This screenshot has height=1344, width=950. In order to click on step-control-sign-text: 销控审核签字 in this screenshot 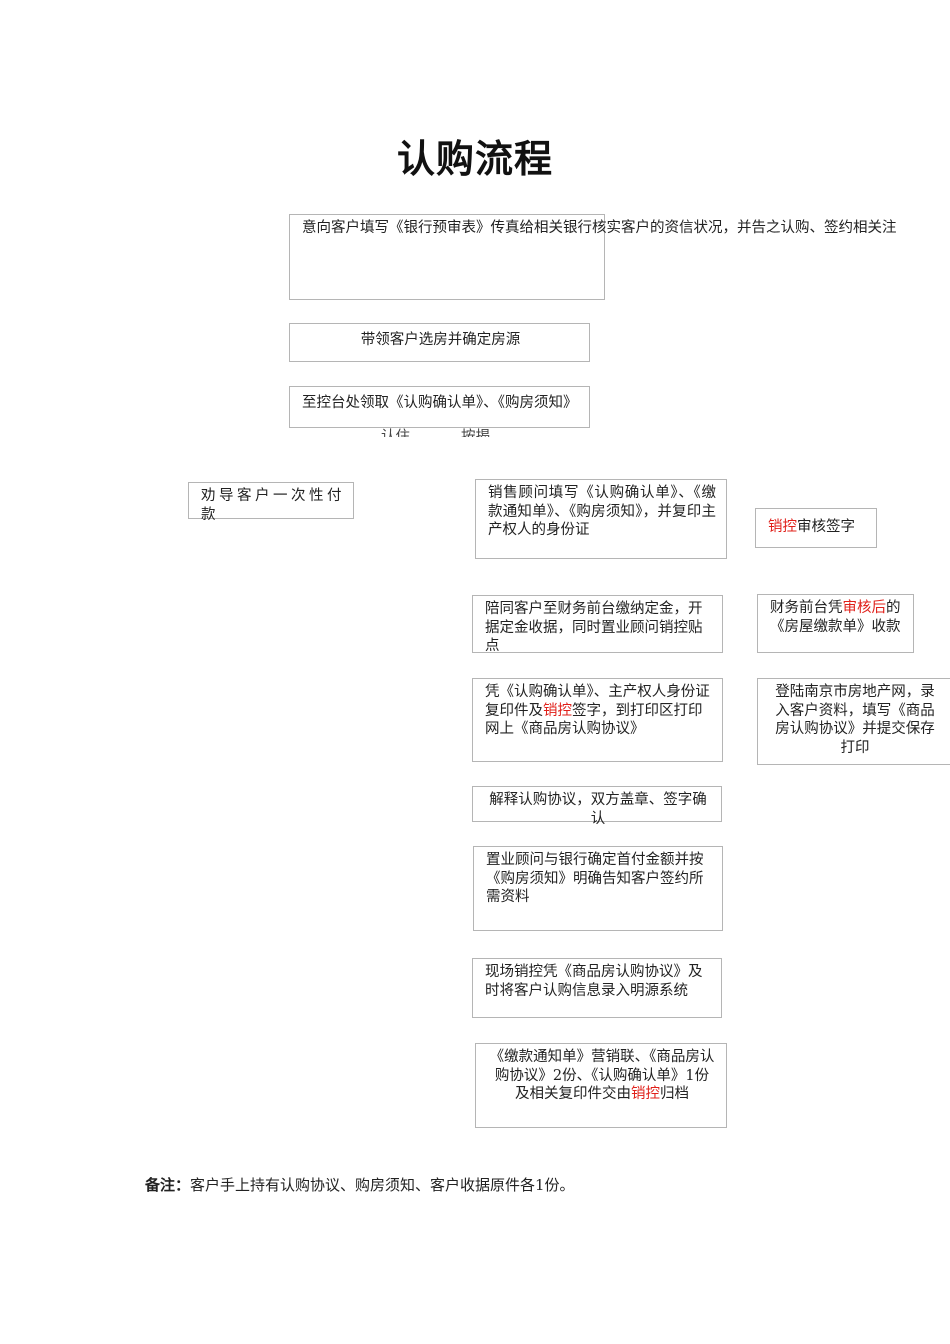, I will do `click(817, 527)`.